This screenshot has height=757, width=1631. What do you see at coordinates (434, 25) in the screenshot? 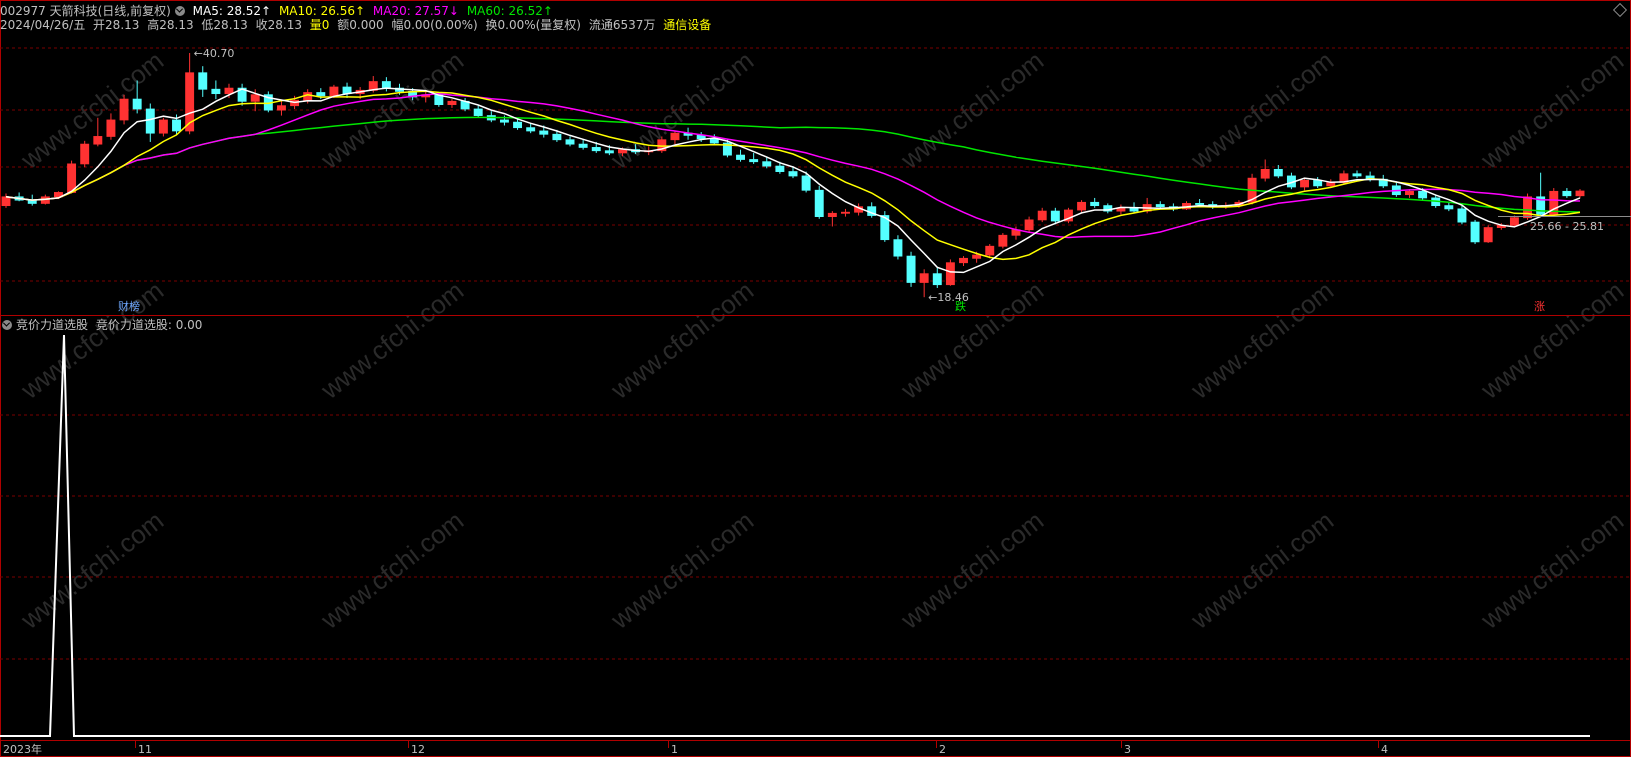
I see `quote-amplitude: 幅0.00(0.00%)` at bounding box center [434, 25].